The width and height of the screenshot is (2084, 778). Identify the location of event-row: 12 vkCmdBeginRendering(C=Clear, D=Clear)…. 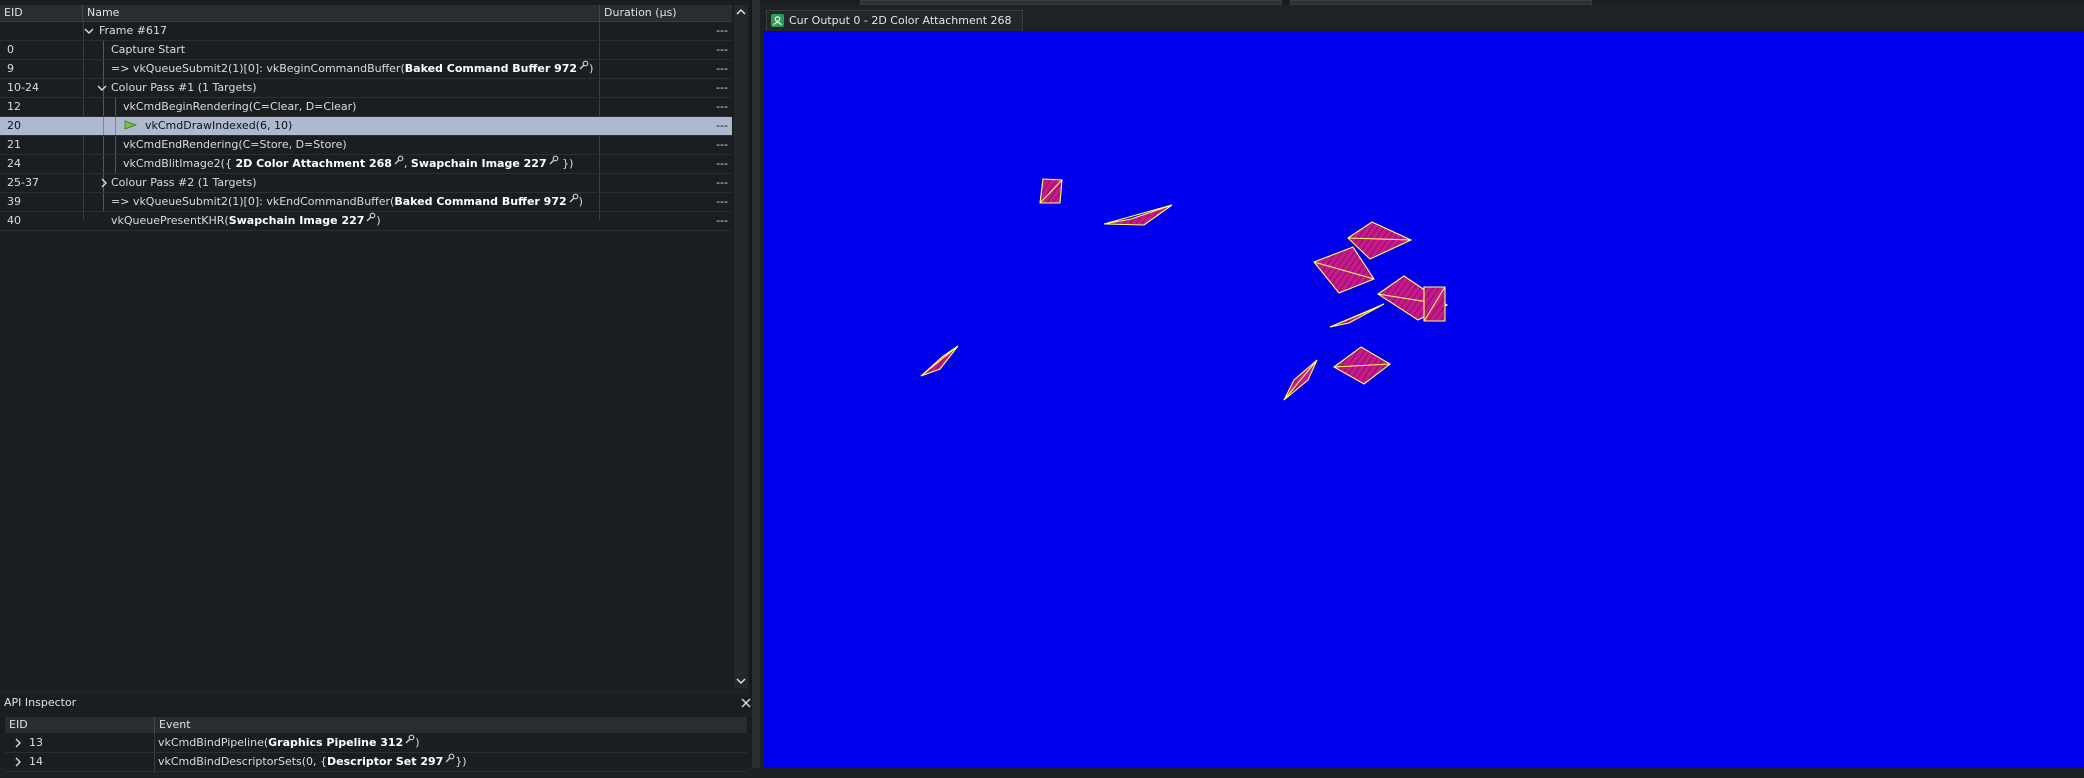
(366, 107).